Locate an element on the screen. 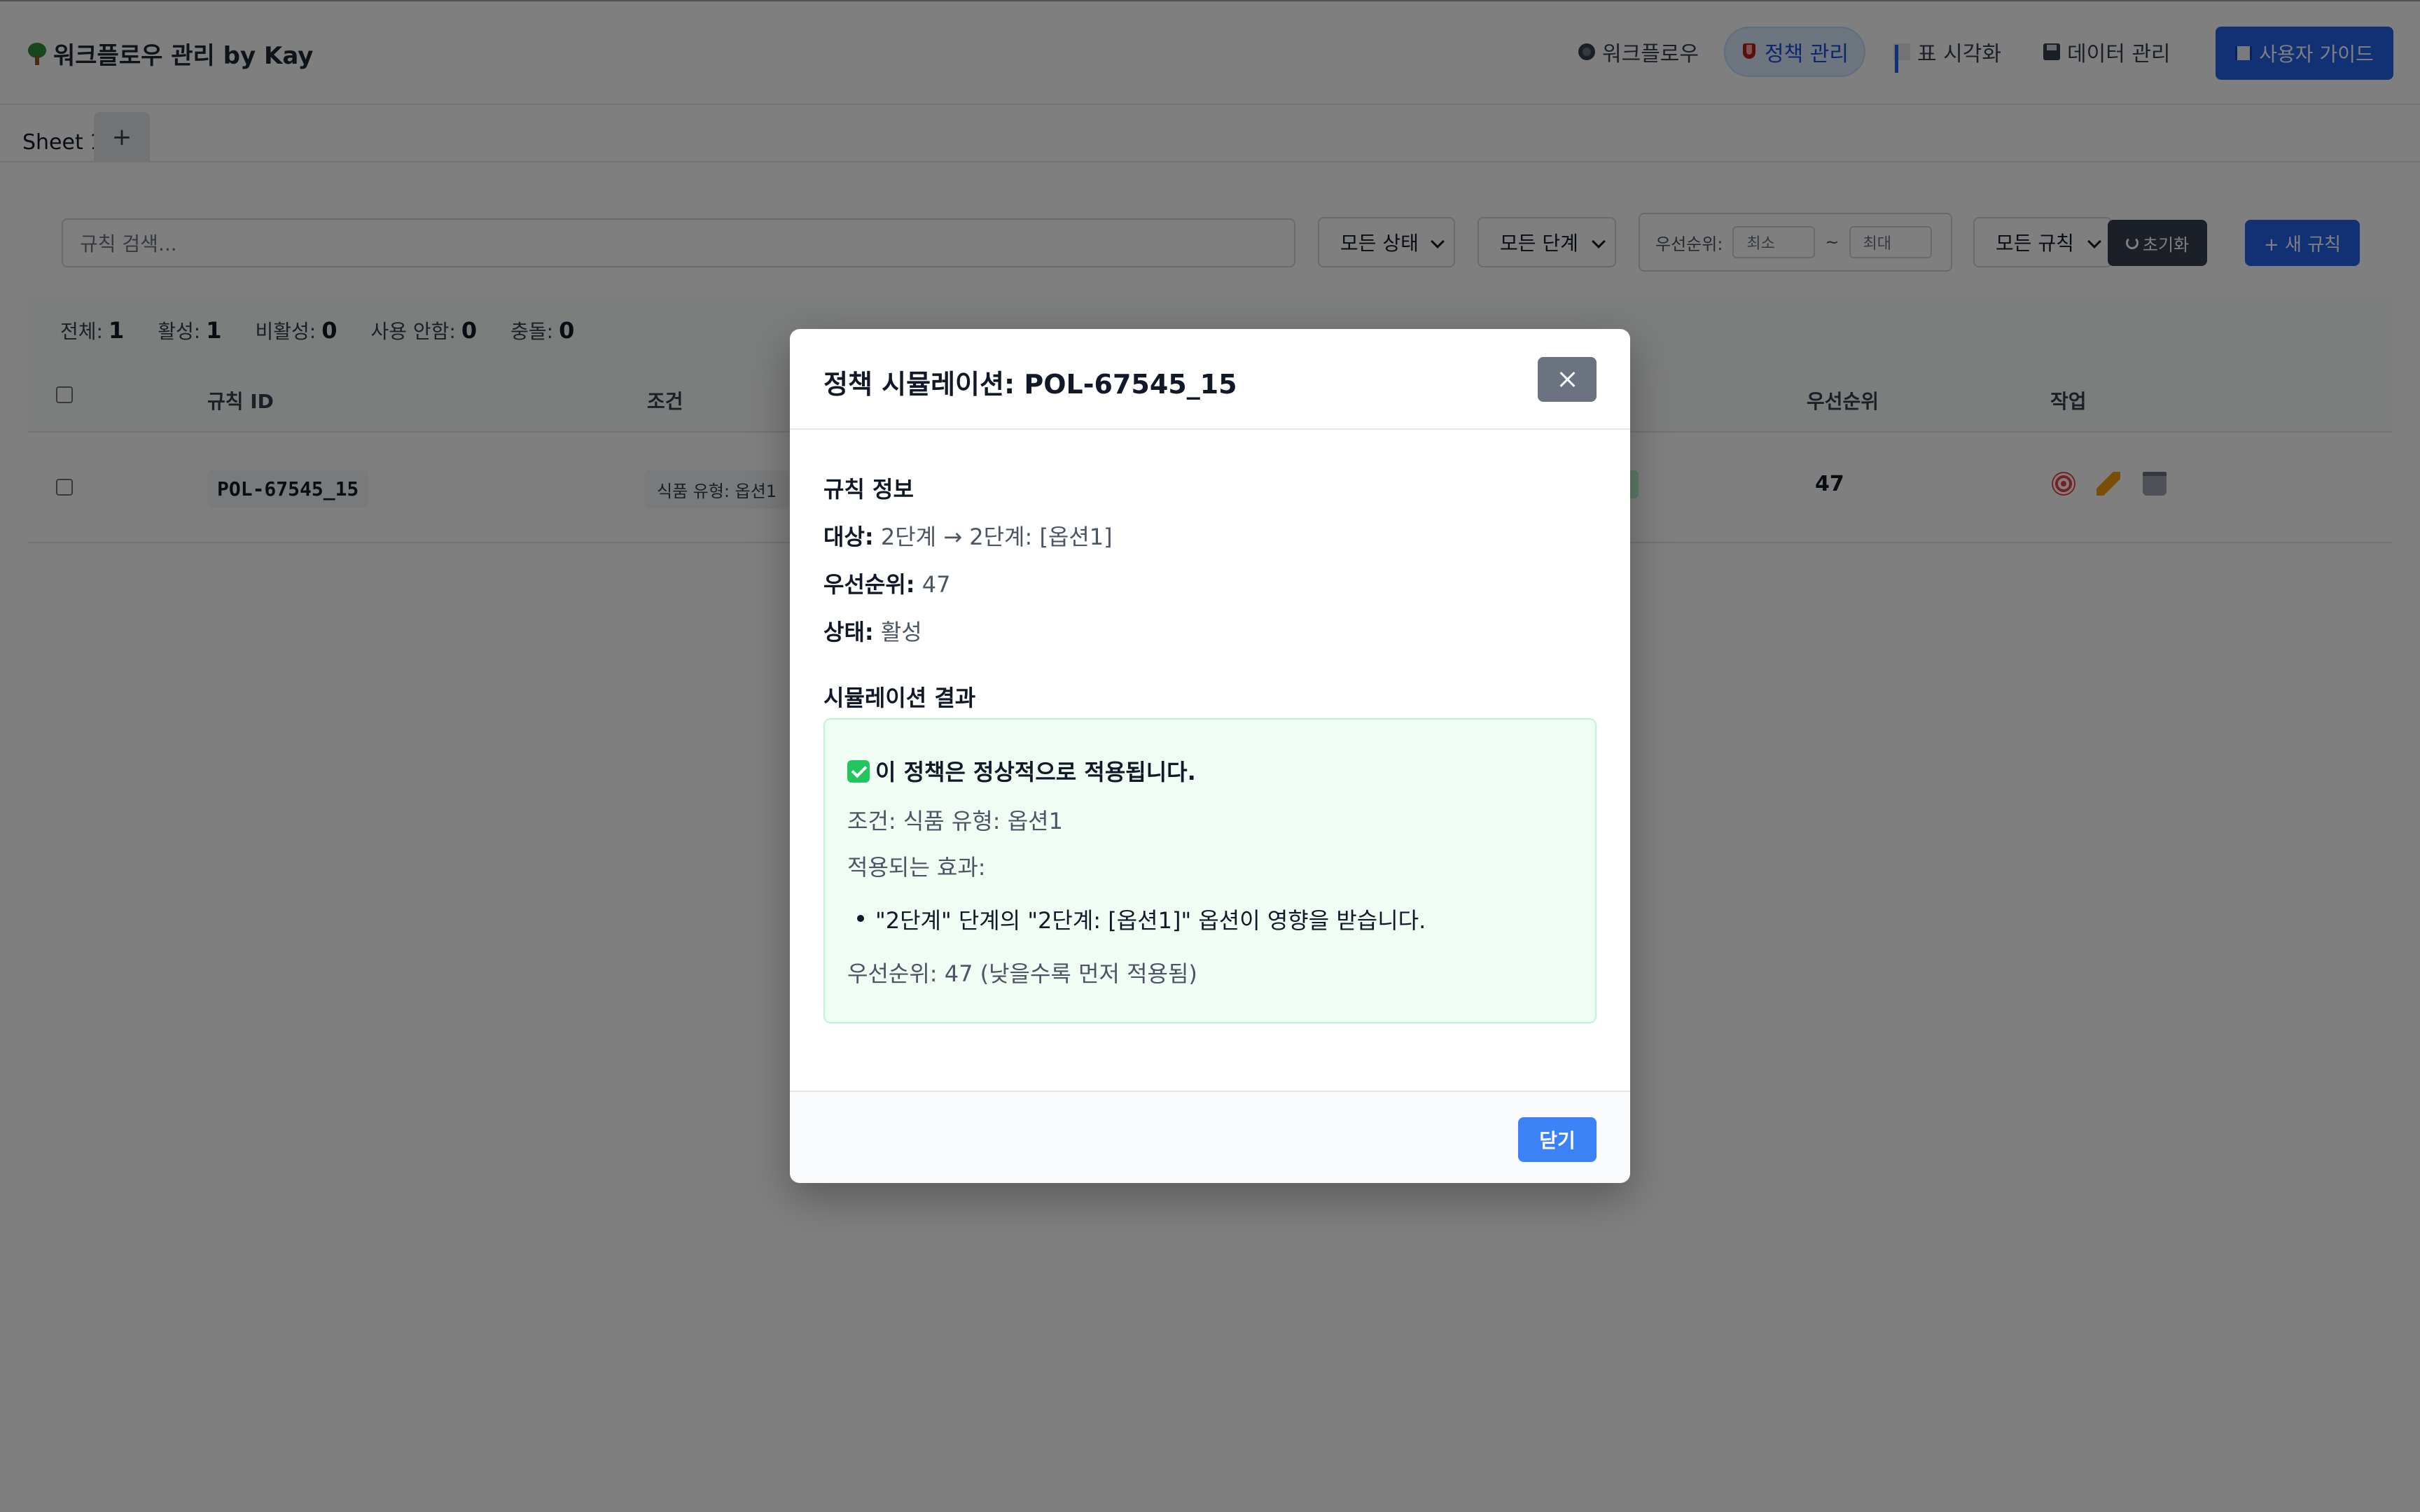 This screenshot has width=2420, height=1512. close-button: 닫기 is located at coordinates (1557, 1139).